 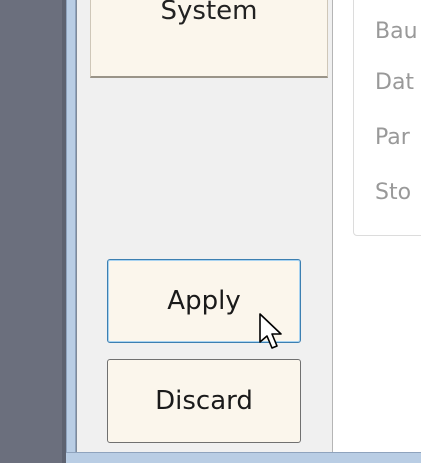 I want to click on discard-button: Discard, so click(x=204, y=401).